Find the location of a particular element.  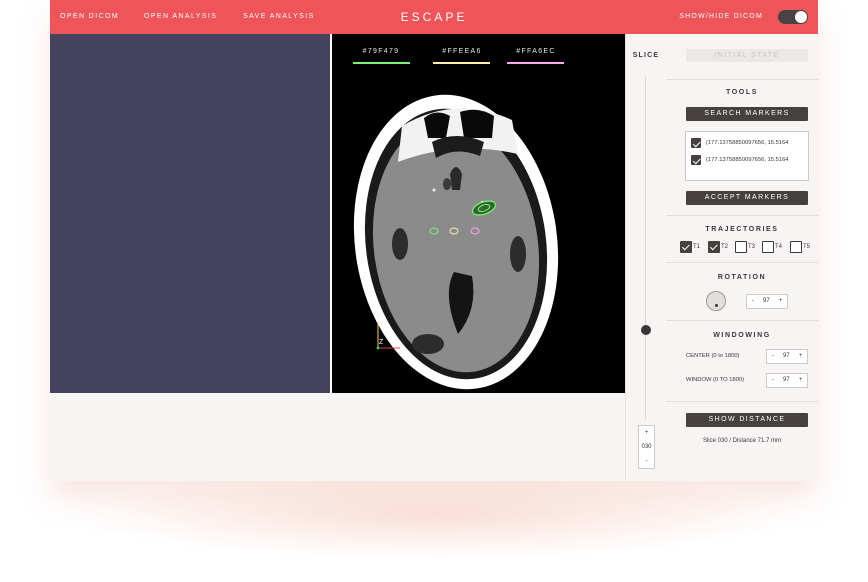

ct-slice-image is located at coordinates (456, 242).